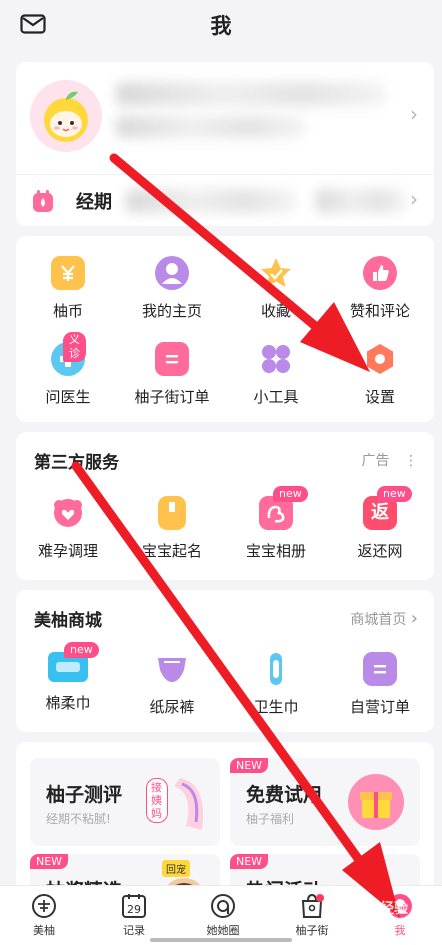  What do you see at coordinates (134, 909) in the screenshot?
I see `record-date: 29` at bounding box center [134, 909].